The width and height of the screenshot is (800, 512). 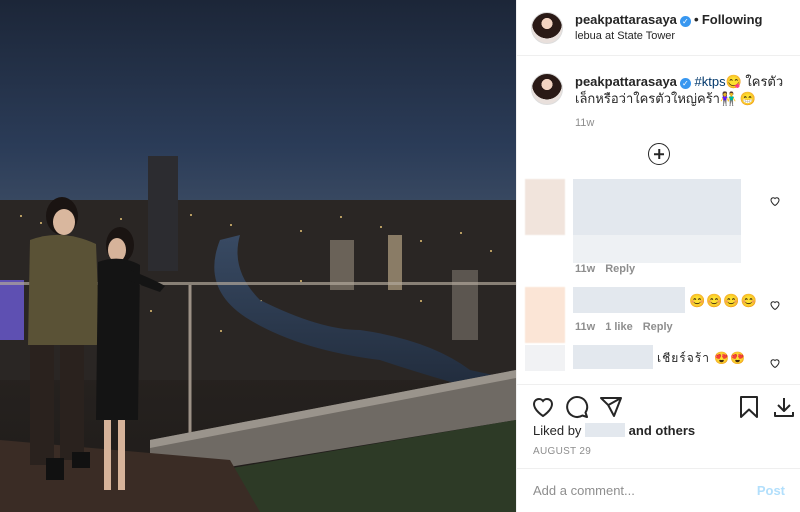 What do you see at coordinates (784, 407) in the screenshot?
I see `download-icon` at bounding box center [784, 407].